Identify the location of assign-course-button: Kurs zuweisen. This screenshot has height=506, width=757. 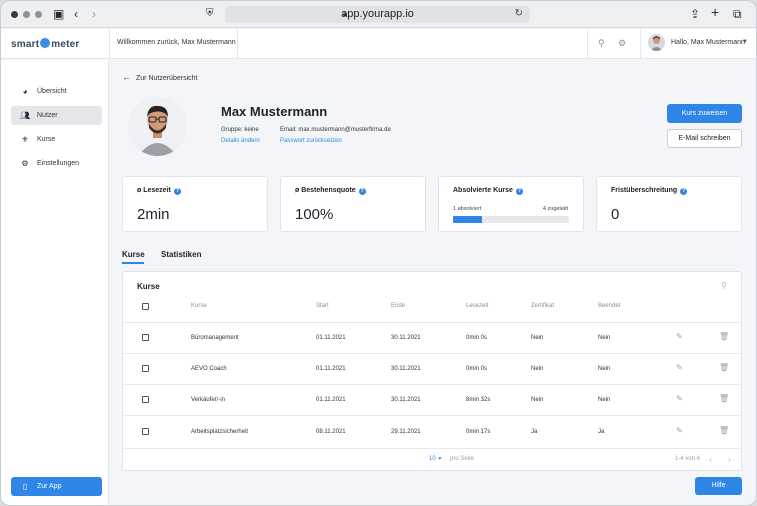
(704, 113).